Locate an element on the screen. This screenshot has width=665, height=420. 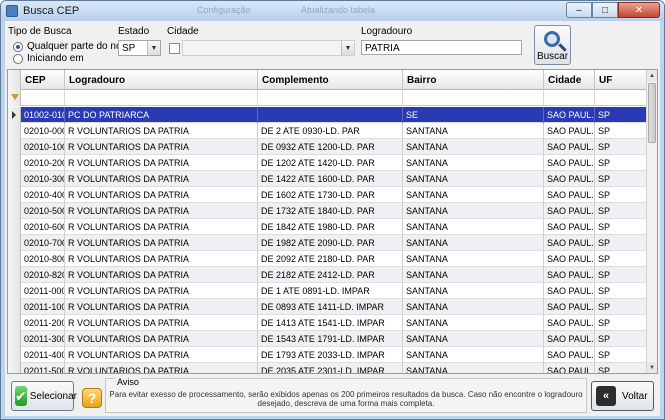
col-header-uf: UF is located at coordinates (621, 80).